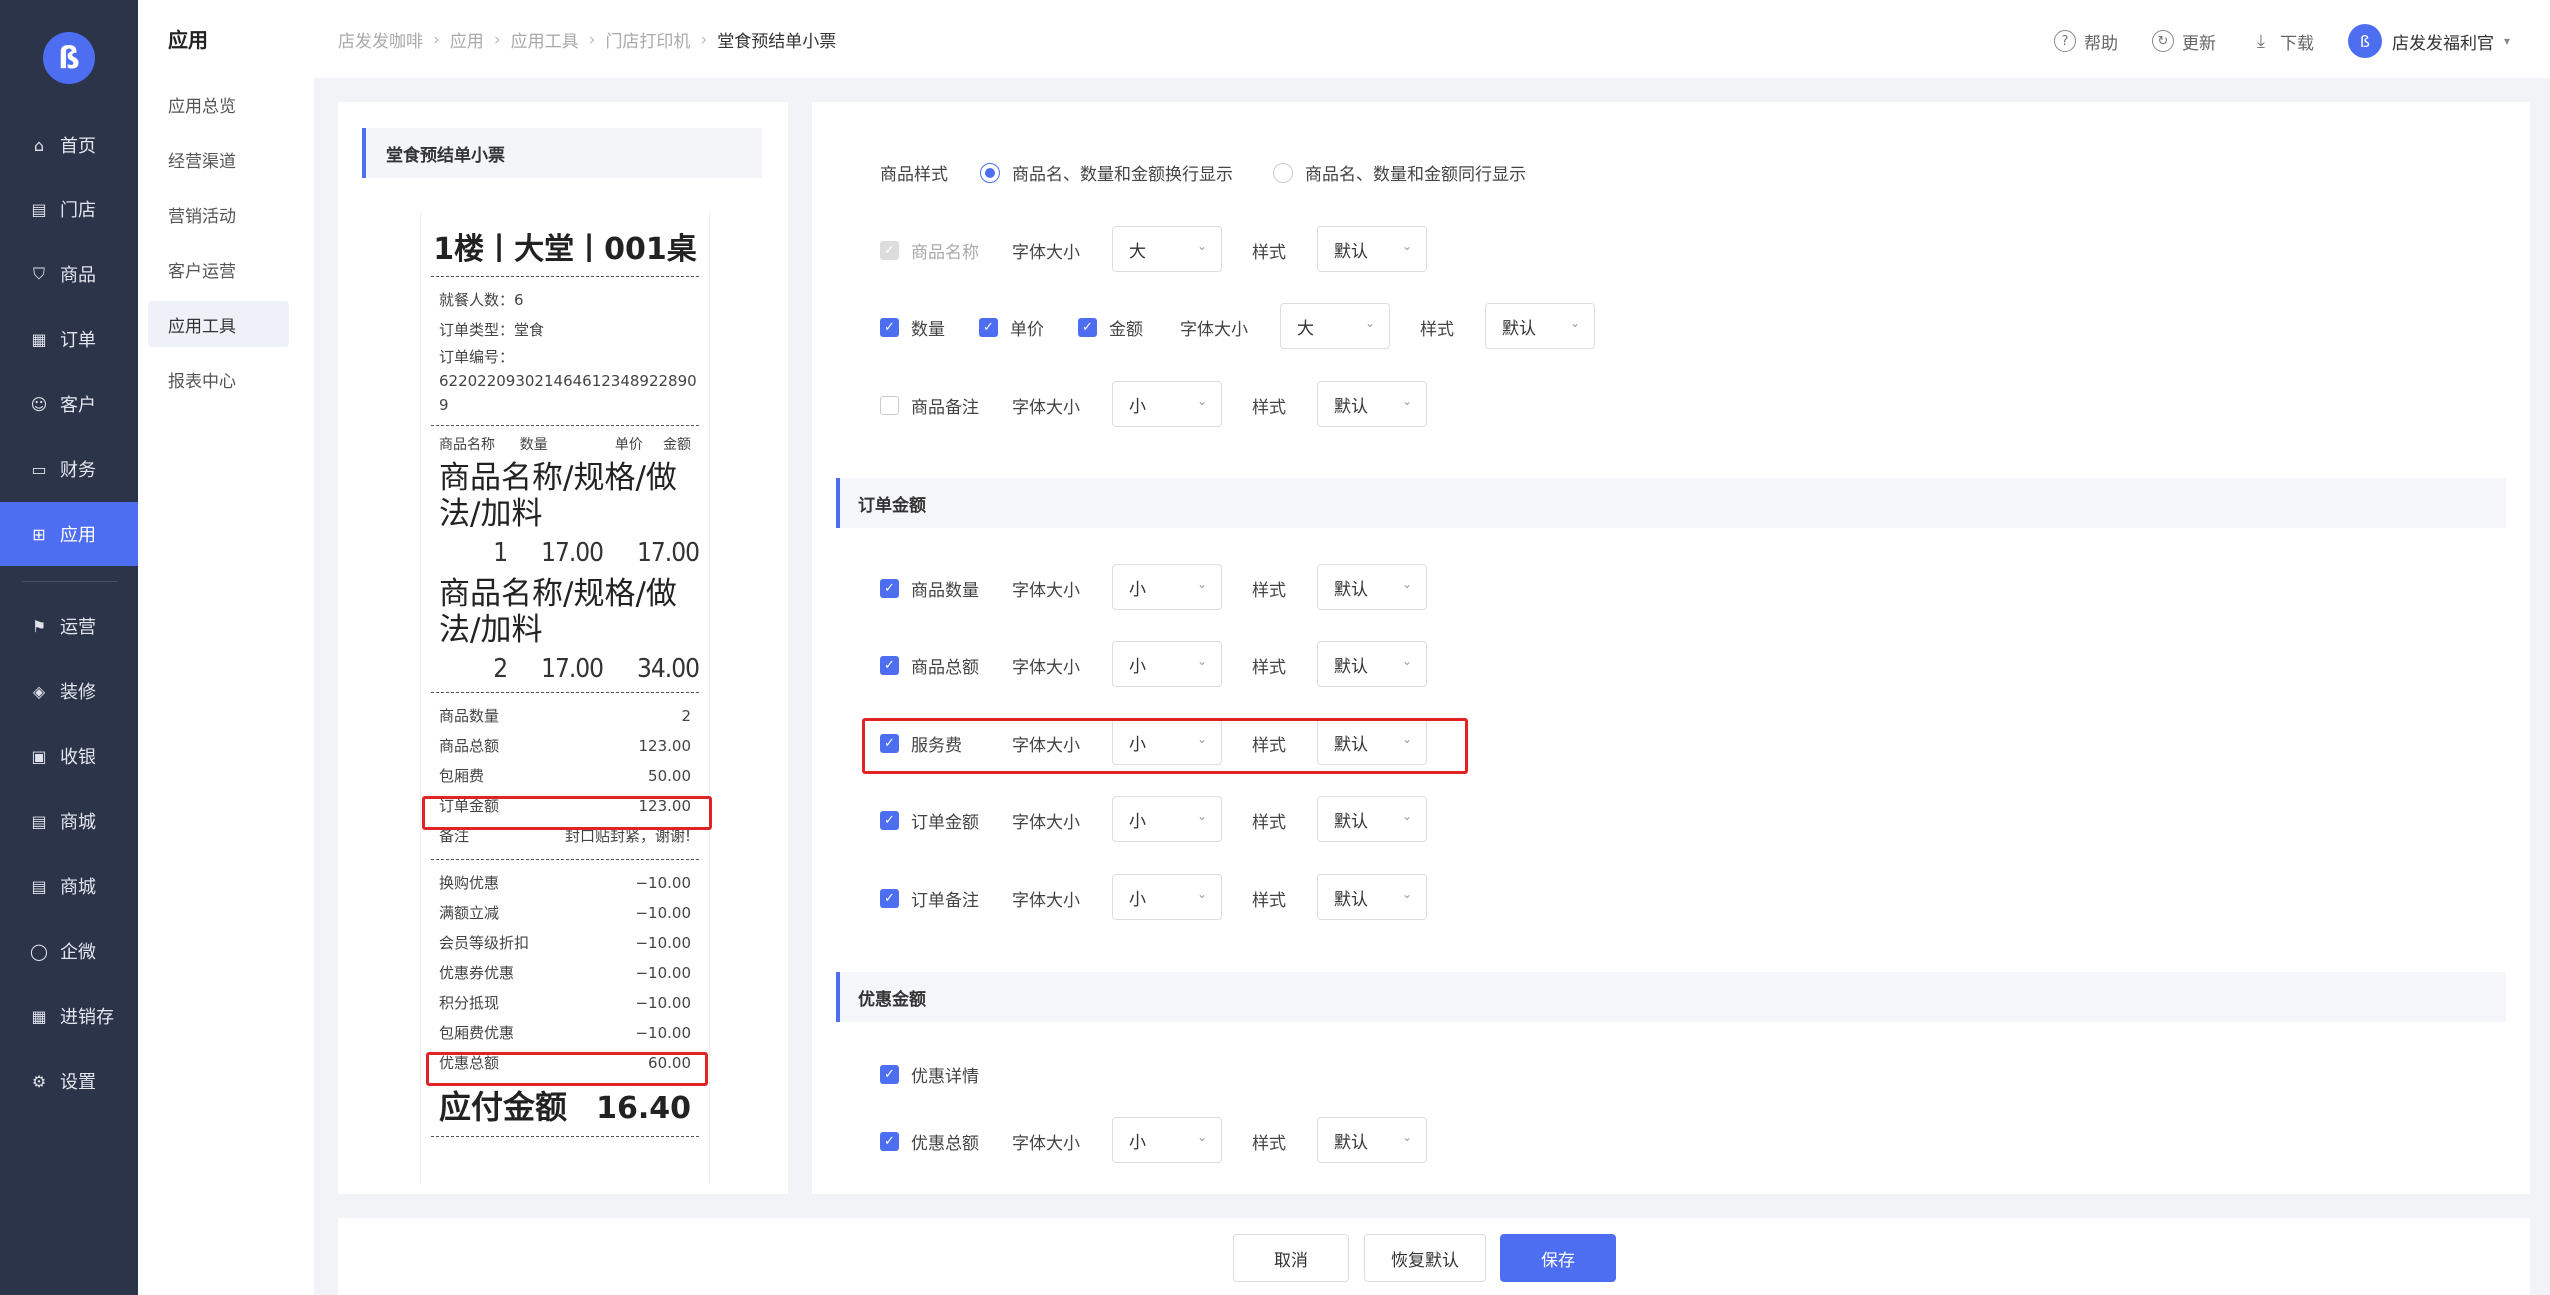 This screenshot has width=2550, height=1295. I want to click on discount-total-font-select: 小 ⌄, so click(1167, 1140).